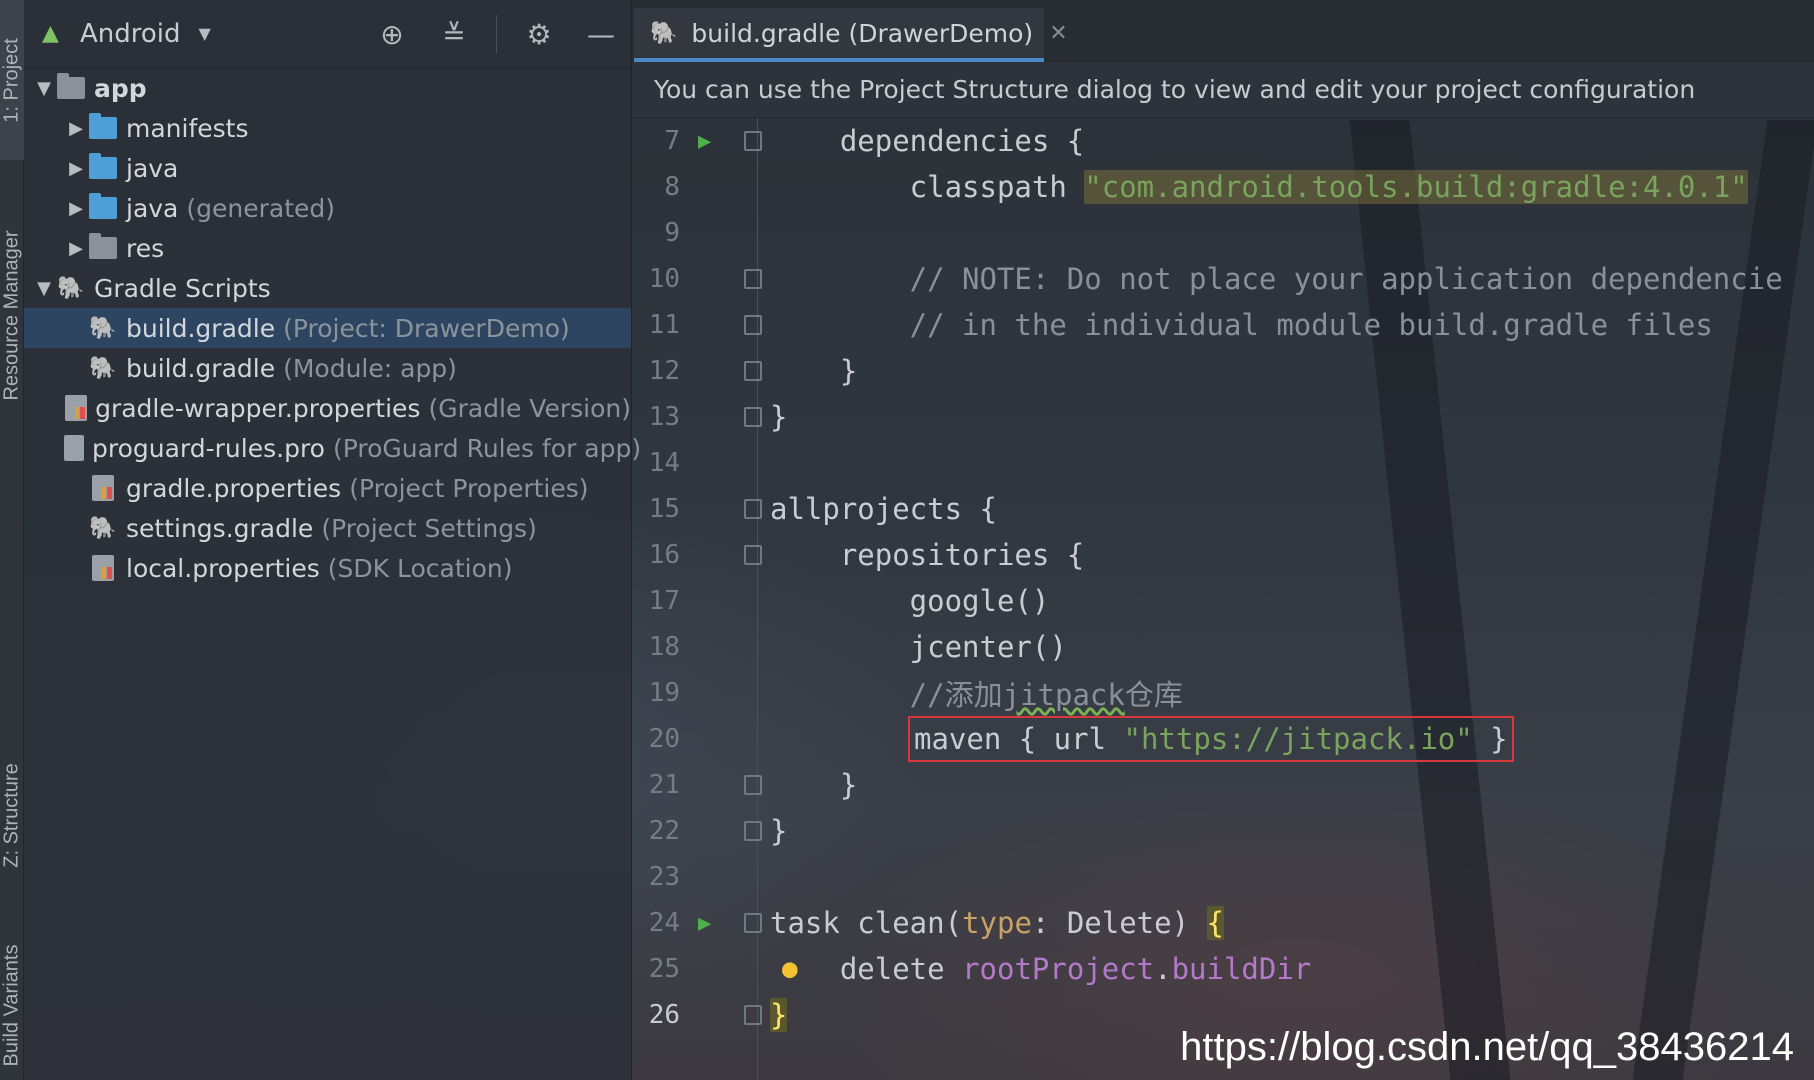  What do you see at coordinates (1223, 785) in the screenshot?
I see `code-line: 21 }` at bounding box center [1223, 785].